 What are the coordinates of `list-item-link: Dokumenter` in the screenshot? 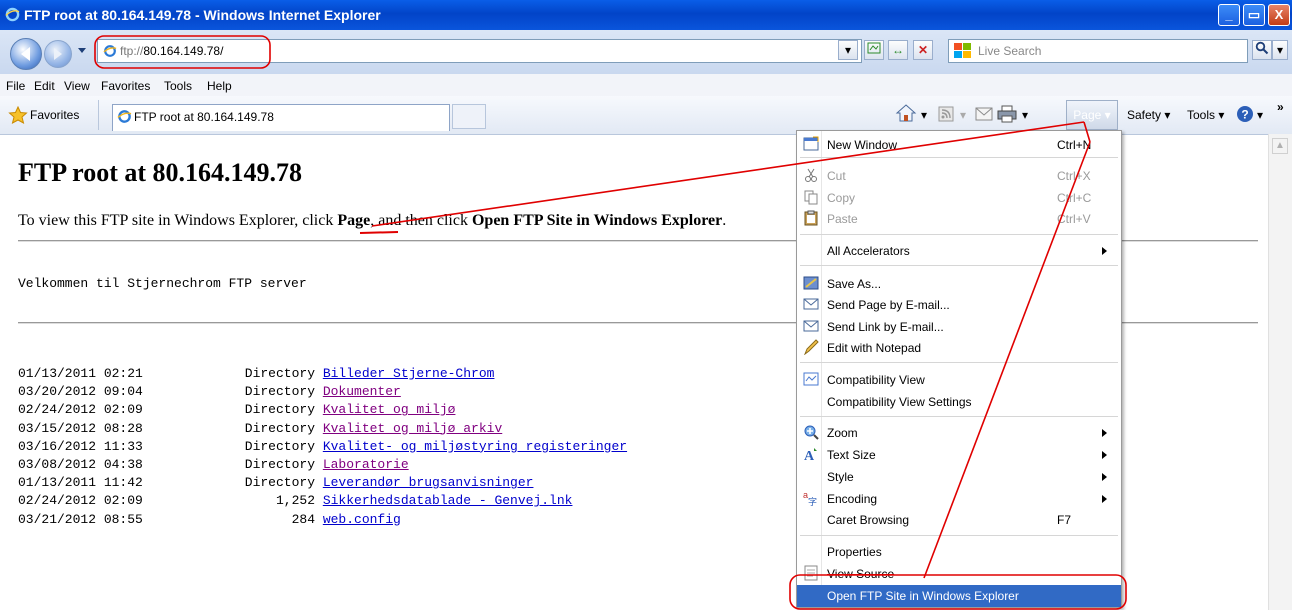 It's located at (362, 391).